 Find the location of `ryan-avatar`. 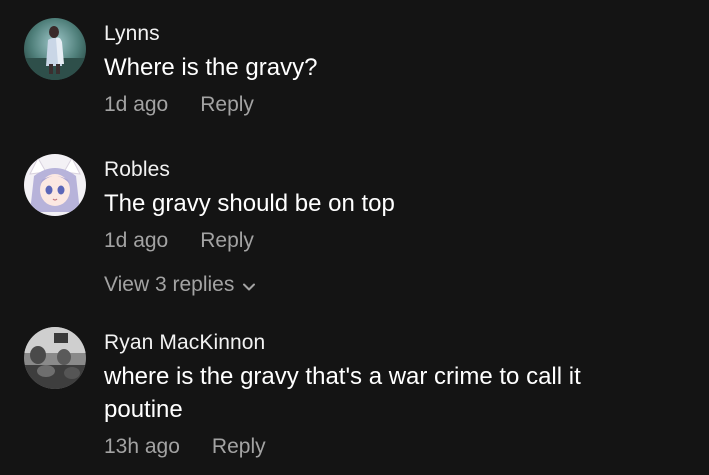

ryan-avatar is located at coordinates (55, 358).